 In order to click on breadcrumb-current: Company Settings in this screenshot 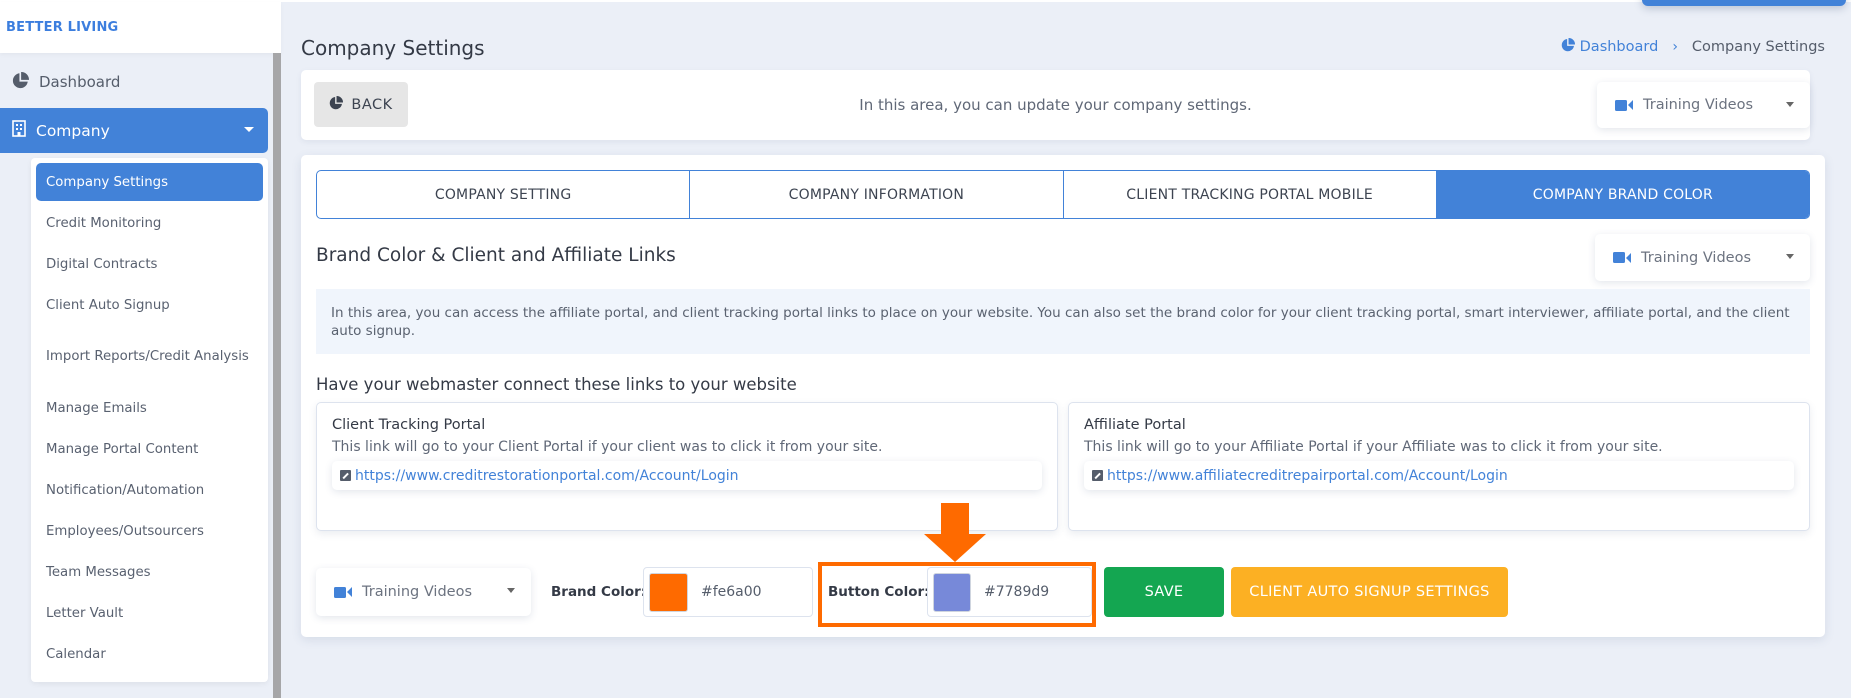, I will do `click(1758, 47)`.